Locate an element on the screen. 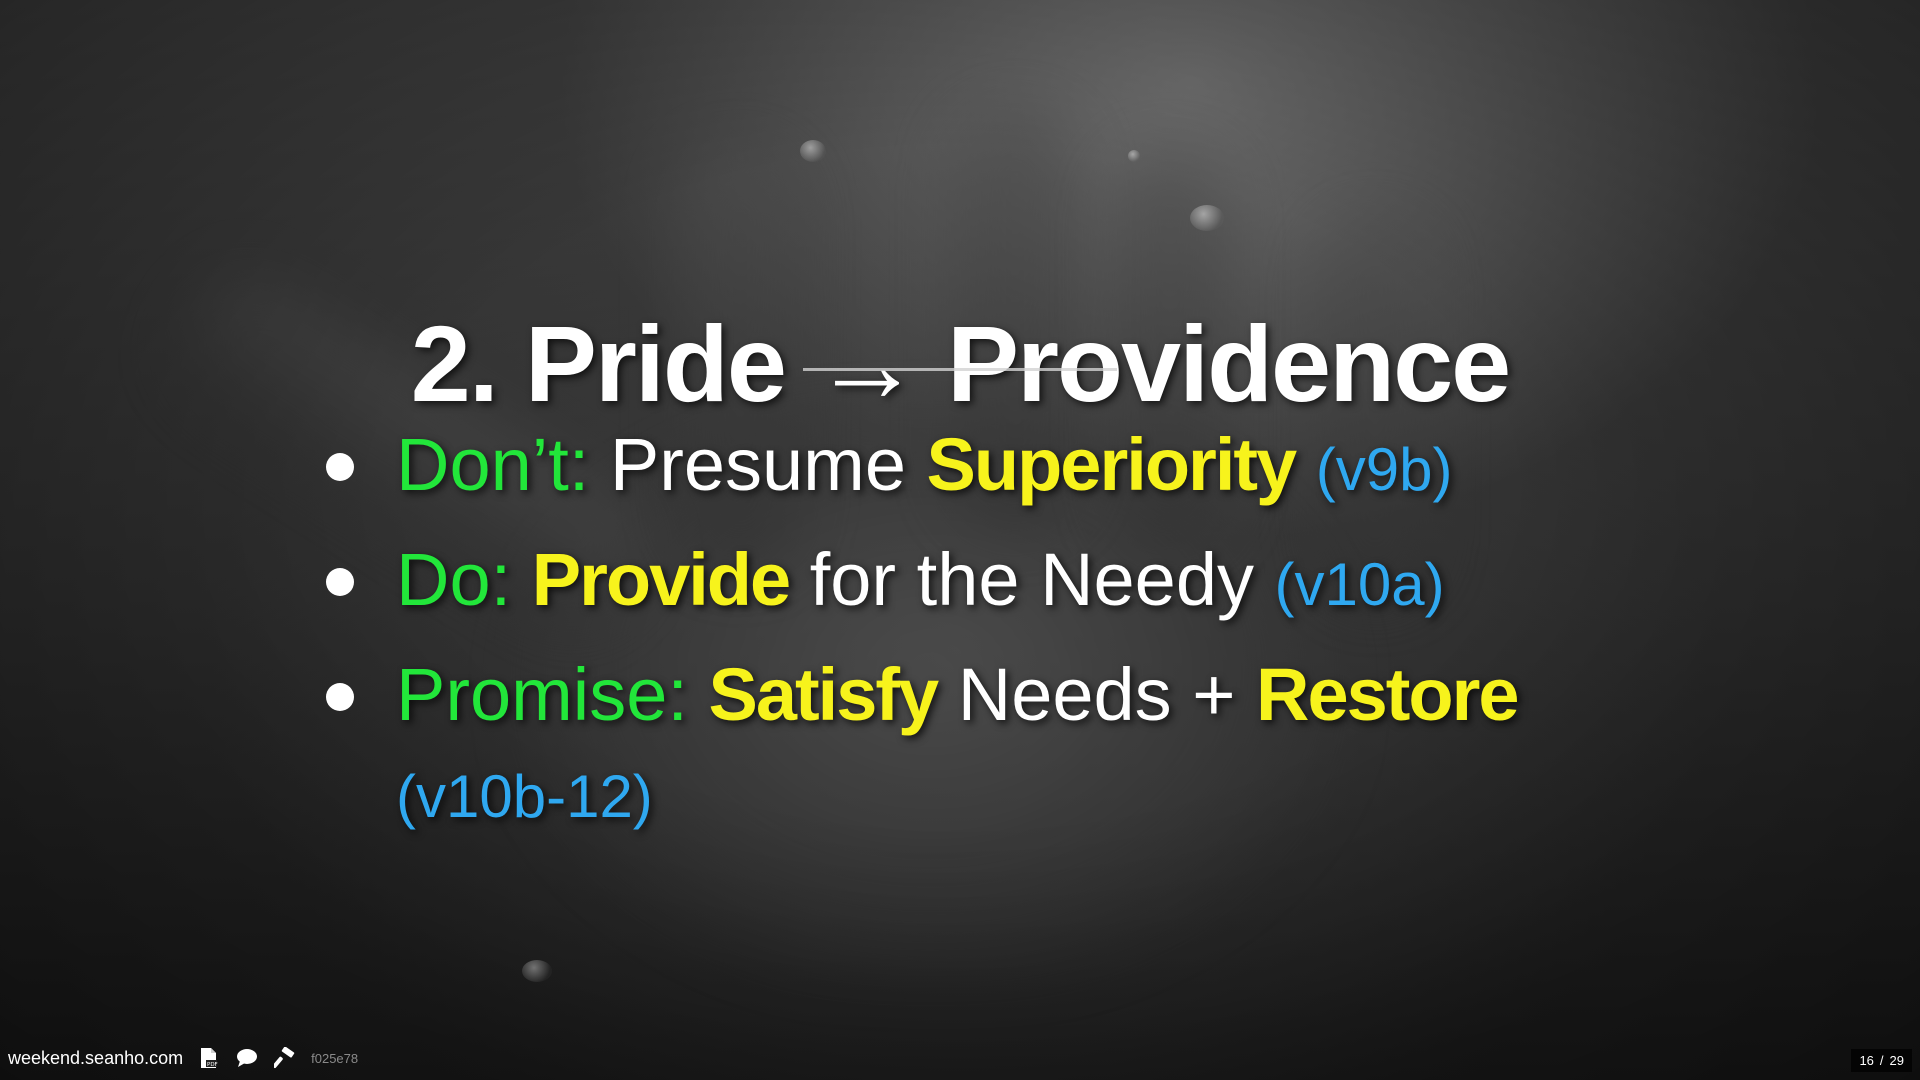 The image size is (1920, 1080). bullet-label: Do: is located at coordinates (454, 579).